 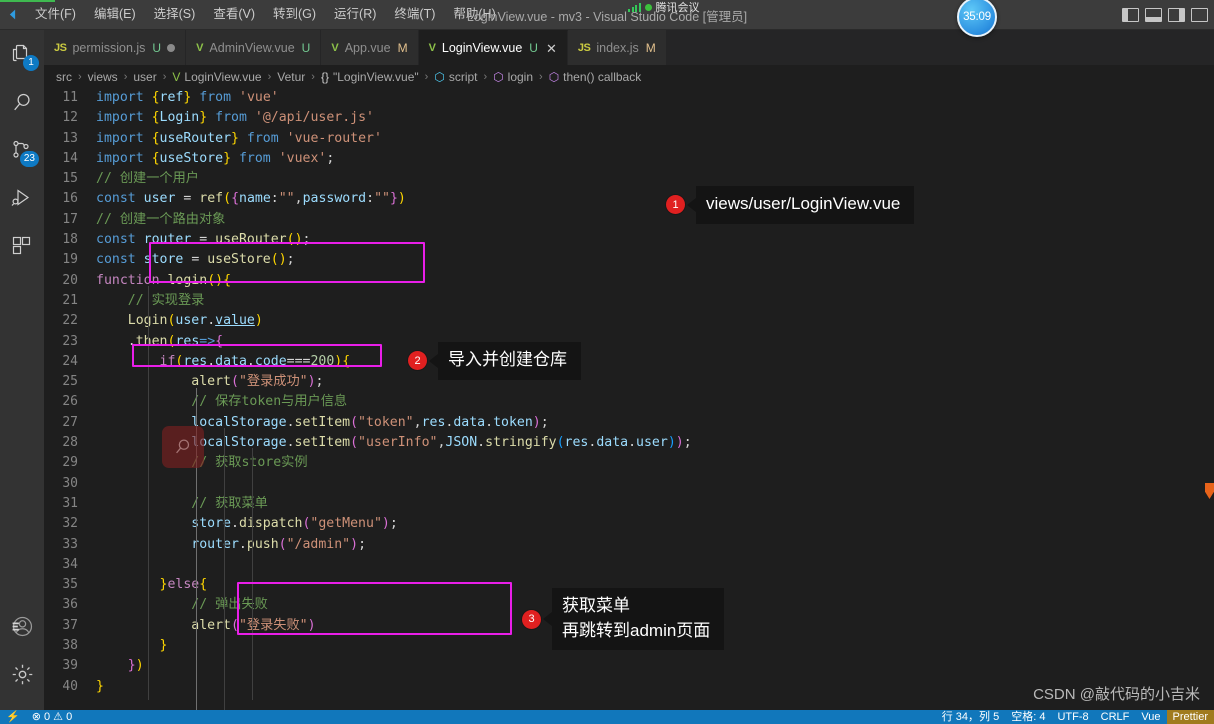 I want to click on code-line: 19 const store = useStore();, so click(x=629, y=260).